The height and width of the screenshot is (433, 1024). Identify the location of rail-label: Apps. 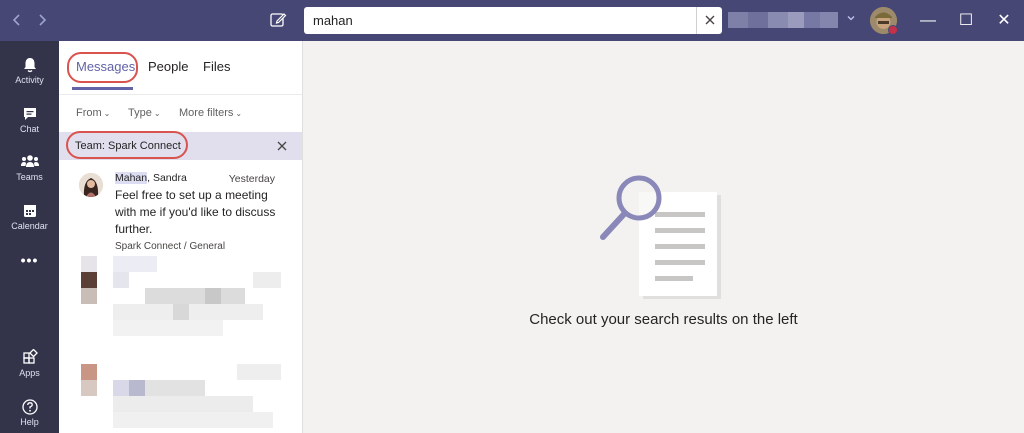
(29, 373).